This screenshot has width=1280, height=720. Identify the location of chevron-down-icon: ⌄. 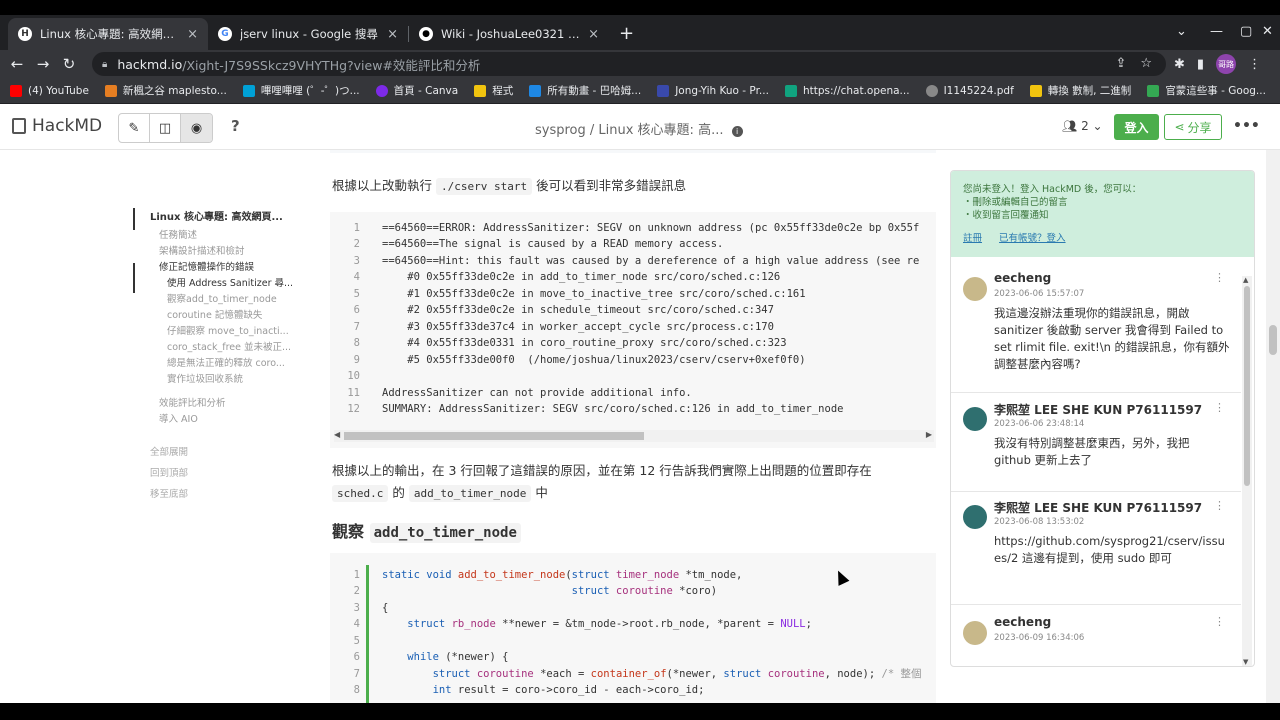
(1181, 31).